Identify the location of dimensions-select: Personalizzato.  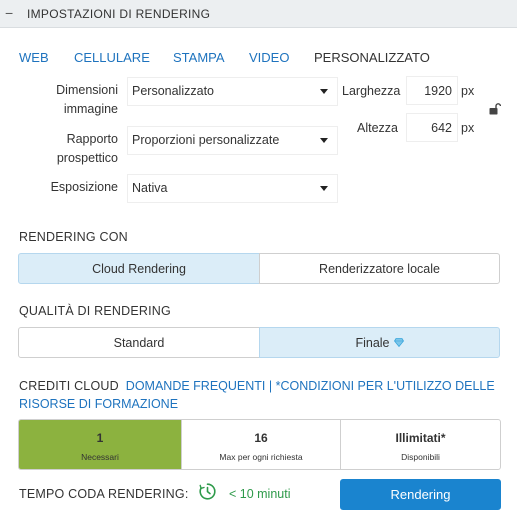
(232, 91).